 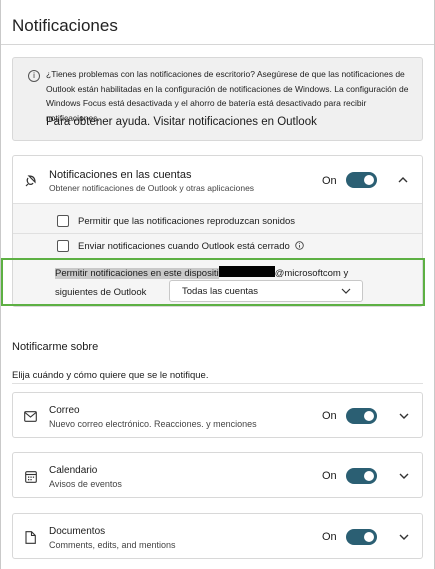 I want to click on calendar-title: Calendario, so click(x=73, y=470).